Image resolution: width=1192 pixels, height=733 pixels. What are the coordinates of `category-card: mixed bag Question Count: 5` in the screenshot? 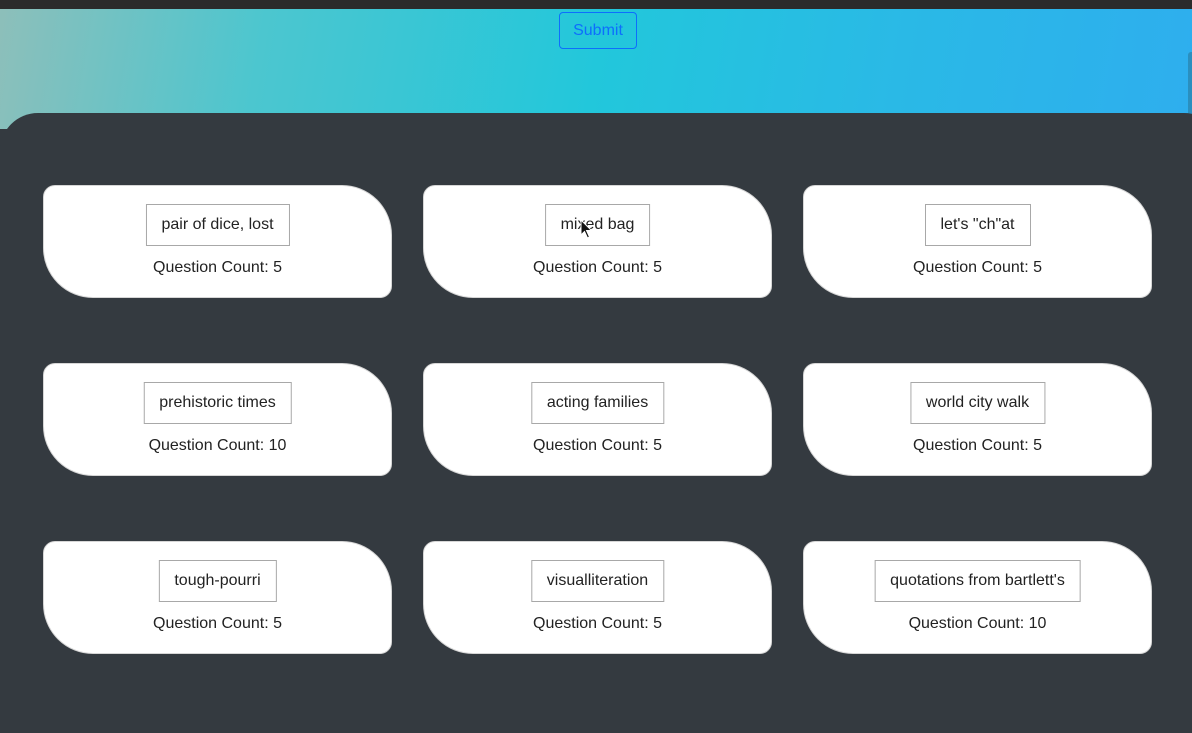 It's located at (597, 241).